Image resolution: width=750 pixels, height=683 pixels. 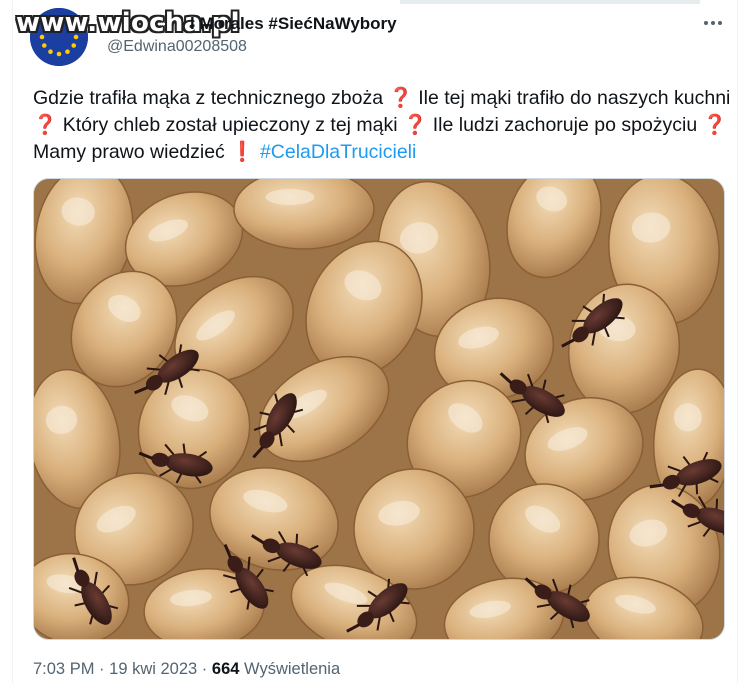 I want to click on tweet-time: 7:03 PM, so click(x=63, y=669).